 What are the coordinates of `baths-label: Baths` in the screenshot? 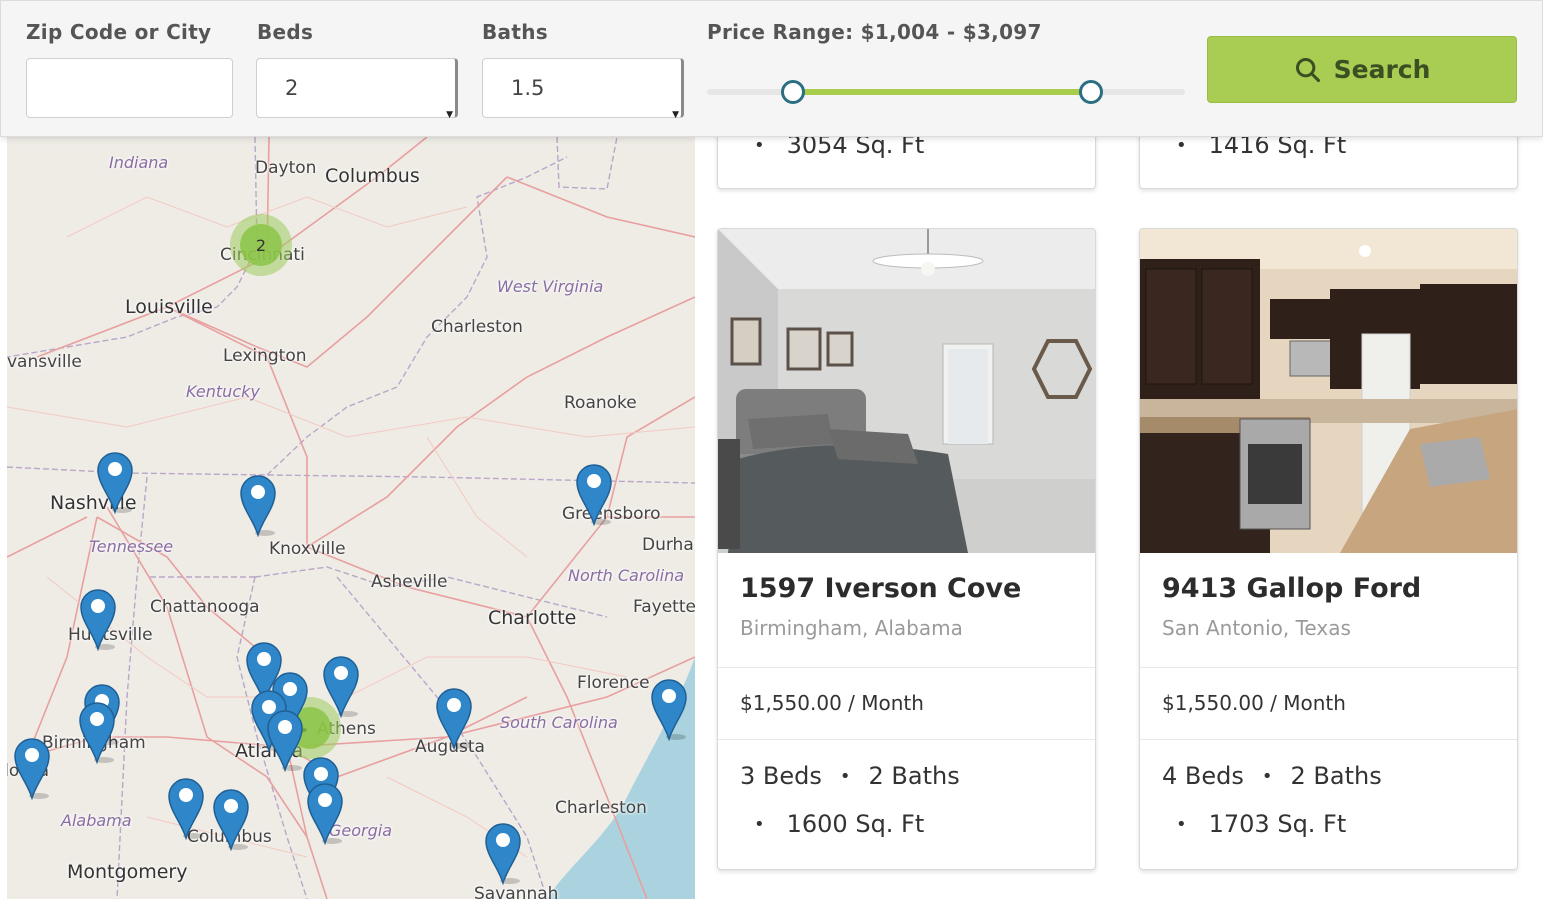 It's located at (515, 32).